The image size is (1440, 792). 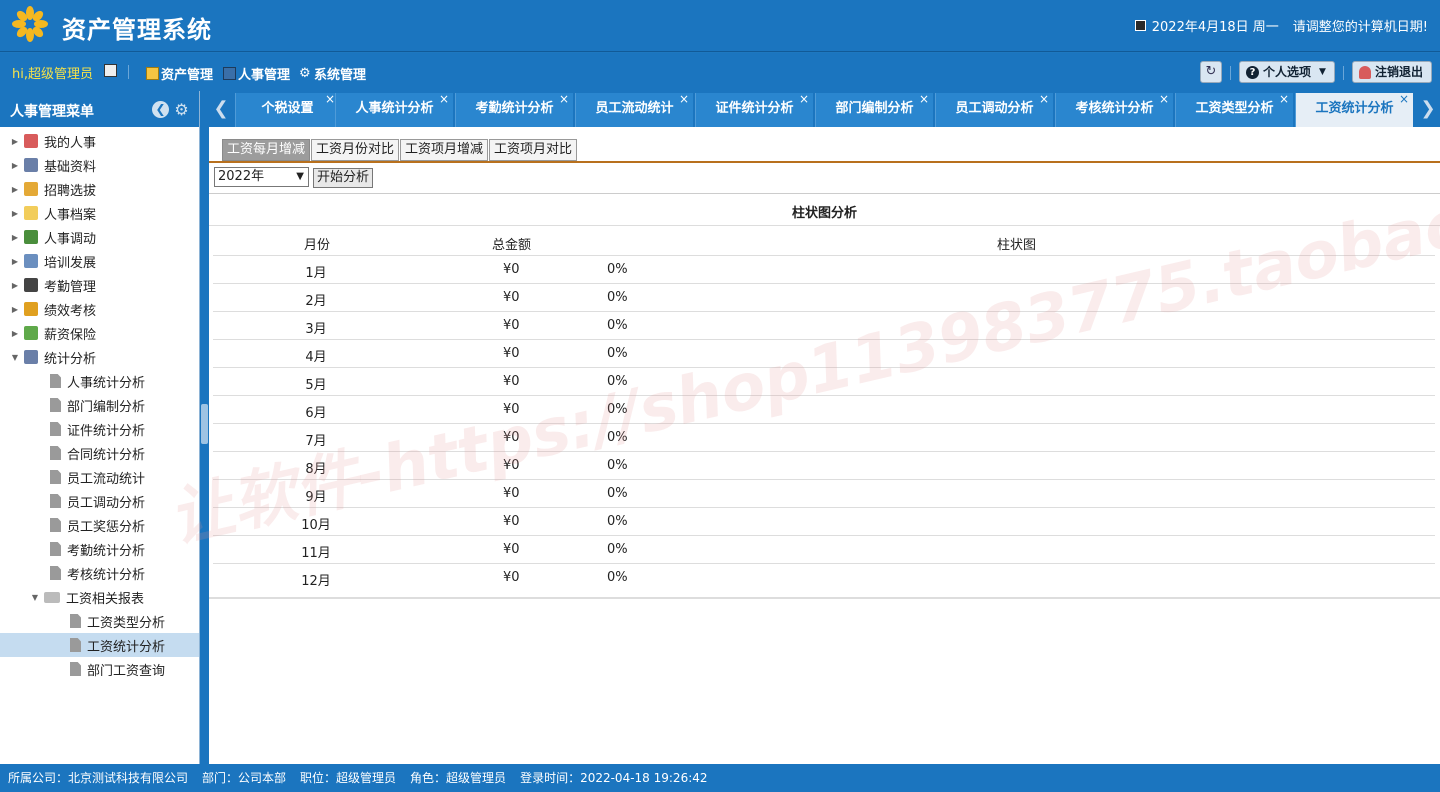 I want to click on sidebar-item-recruitment: ▶ 招聘选拔, so click(x=99, y=189).